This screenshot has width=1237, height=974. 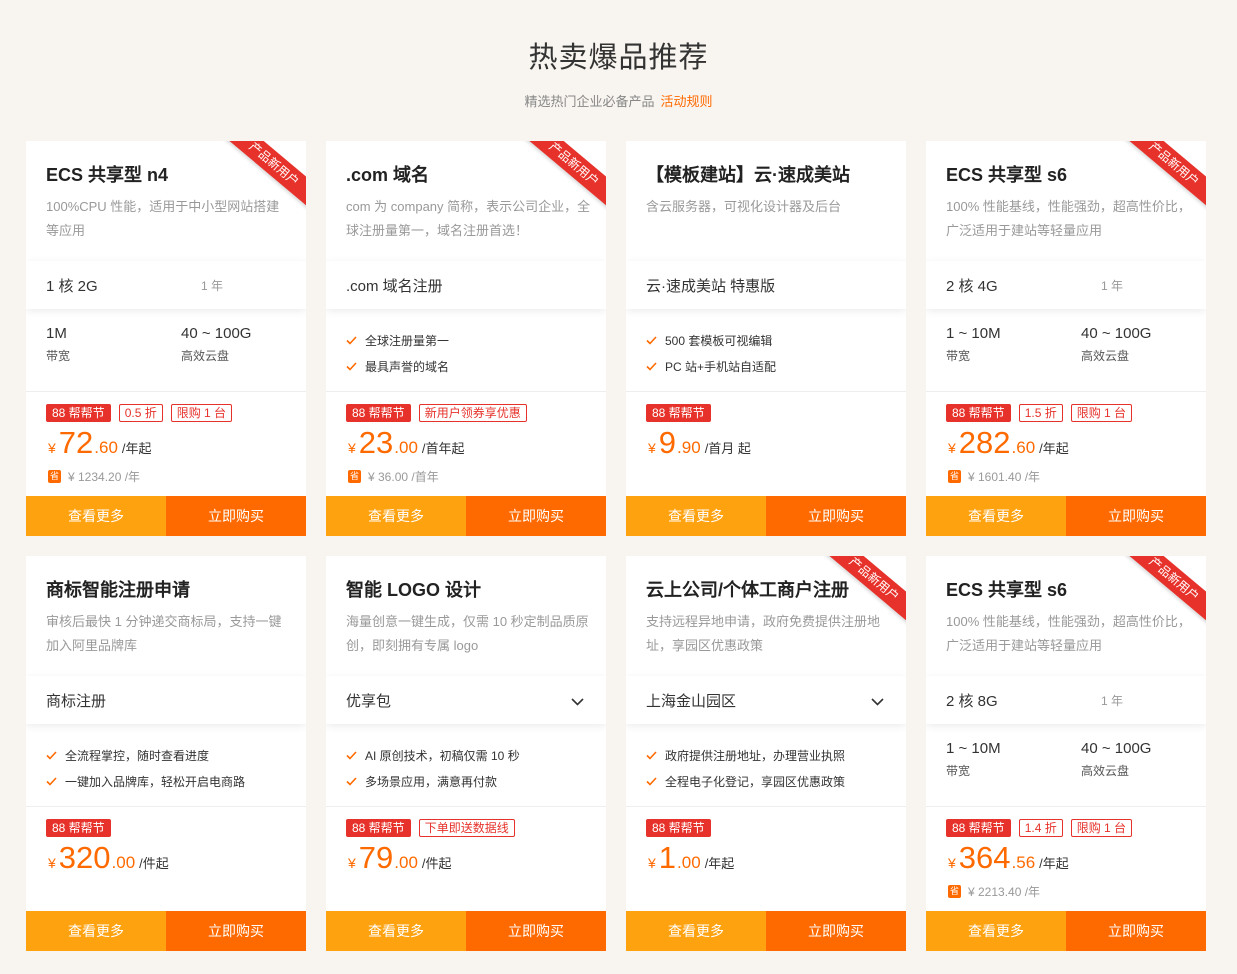 What do you see at coordinates (687, 101) in the screenshot?
I see `activity-rules-link: 活动规则` at bounding box center [687, 101].